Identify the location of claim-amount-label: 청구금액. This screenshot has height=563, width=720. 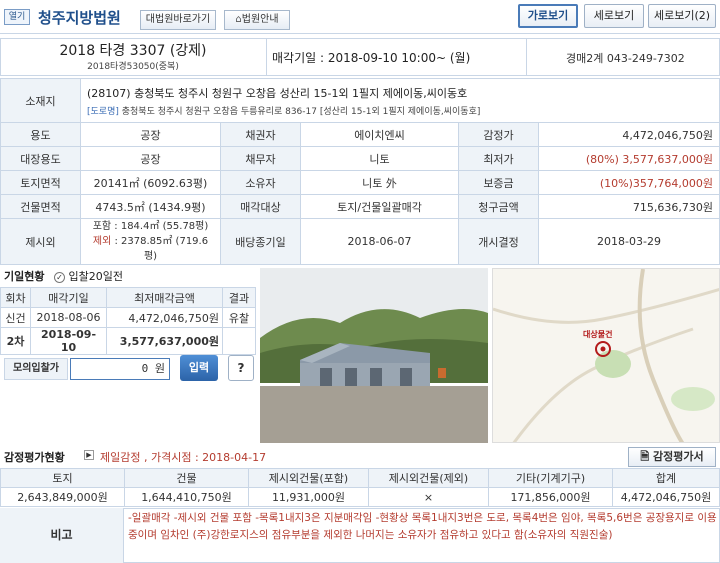
(498, 206).